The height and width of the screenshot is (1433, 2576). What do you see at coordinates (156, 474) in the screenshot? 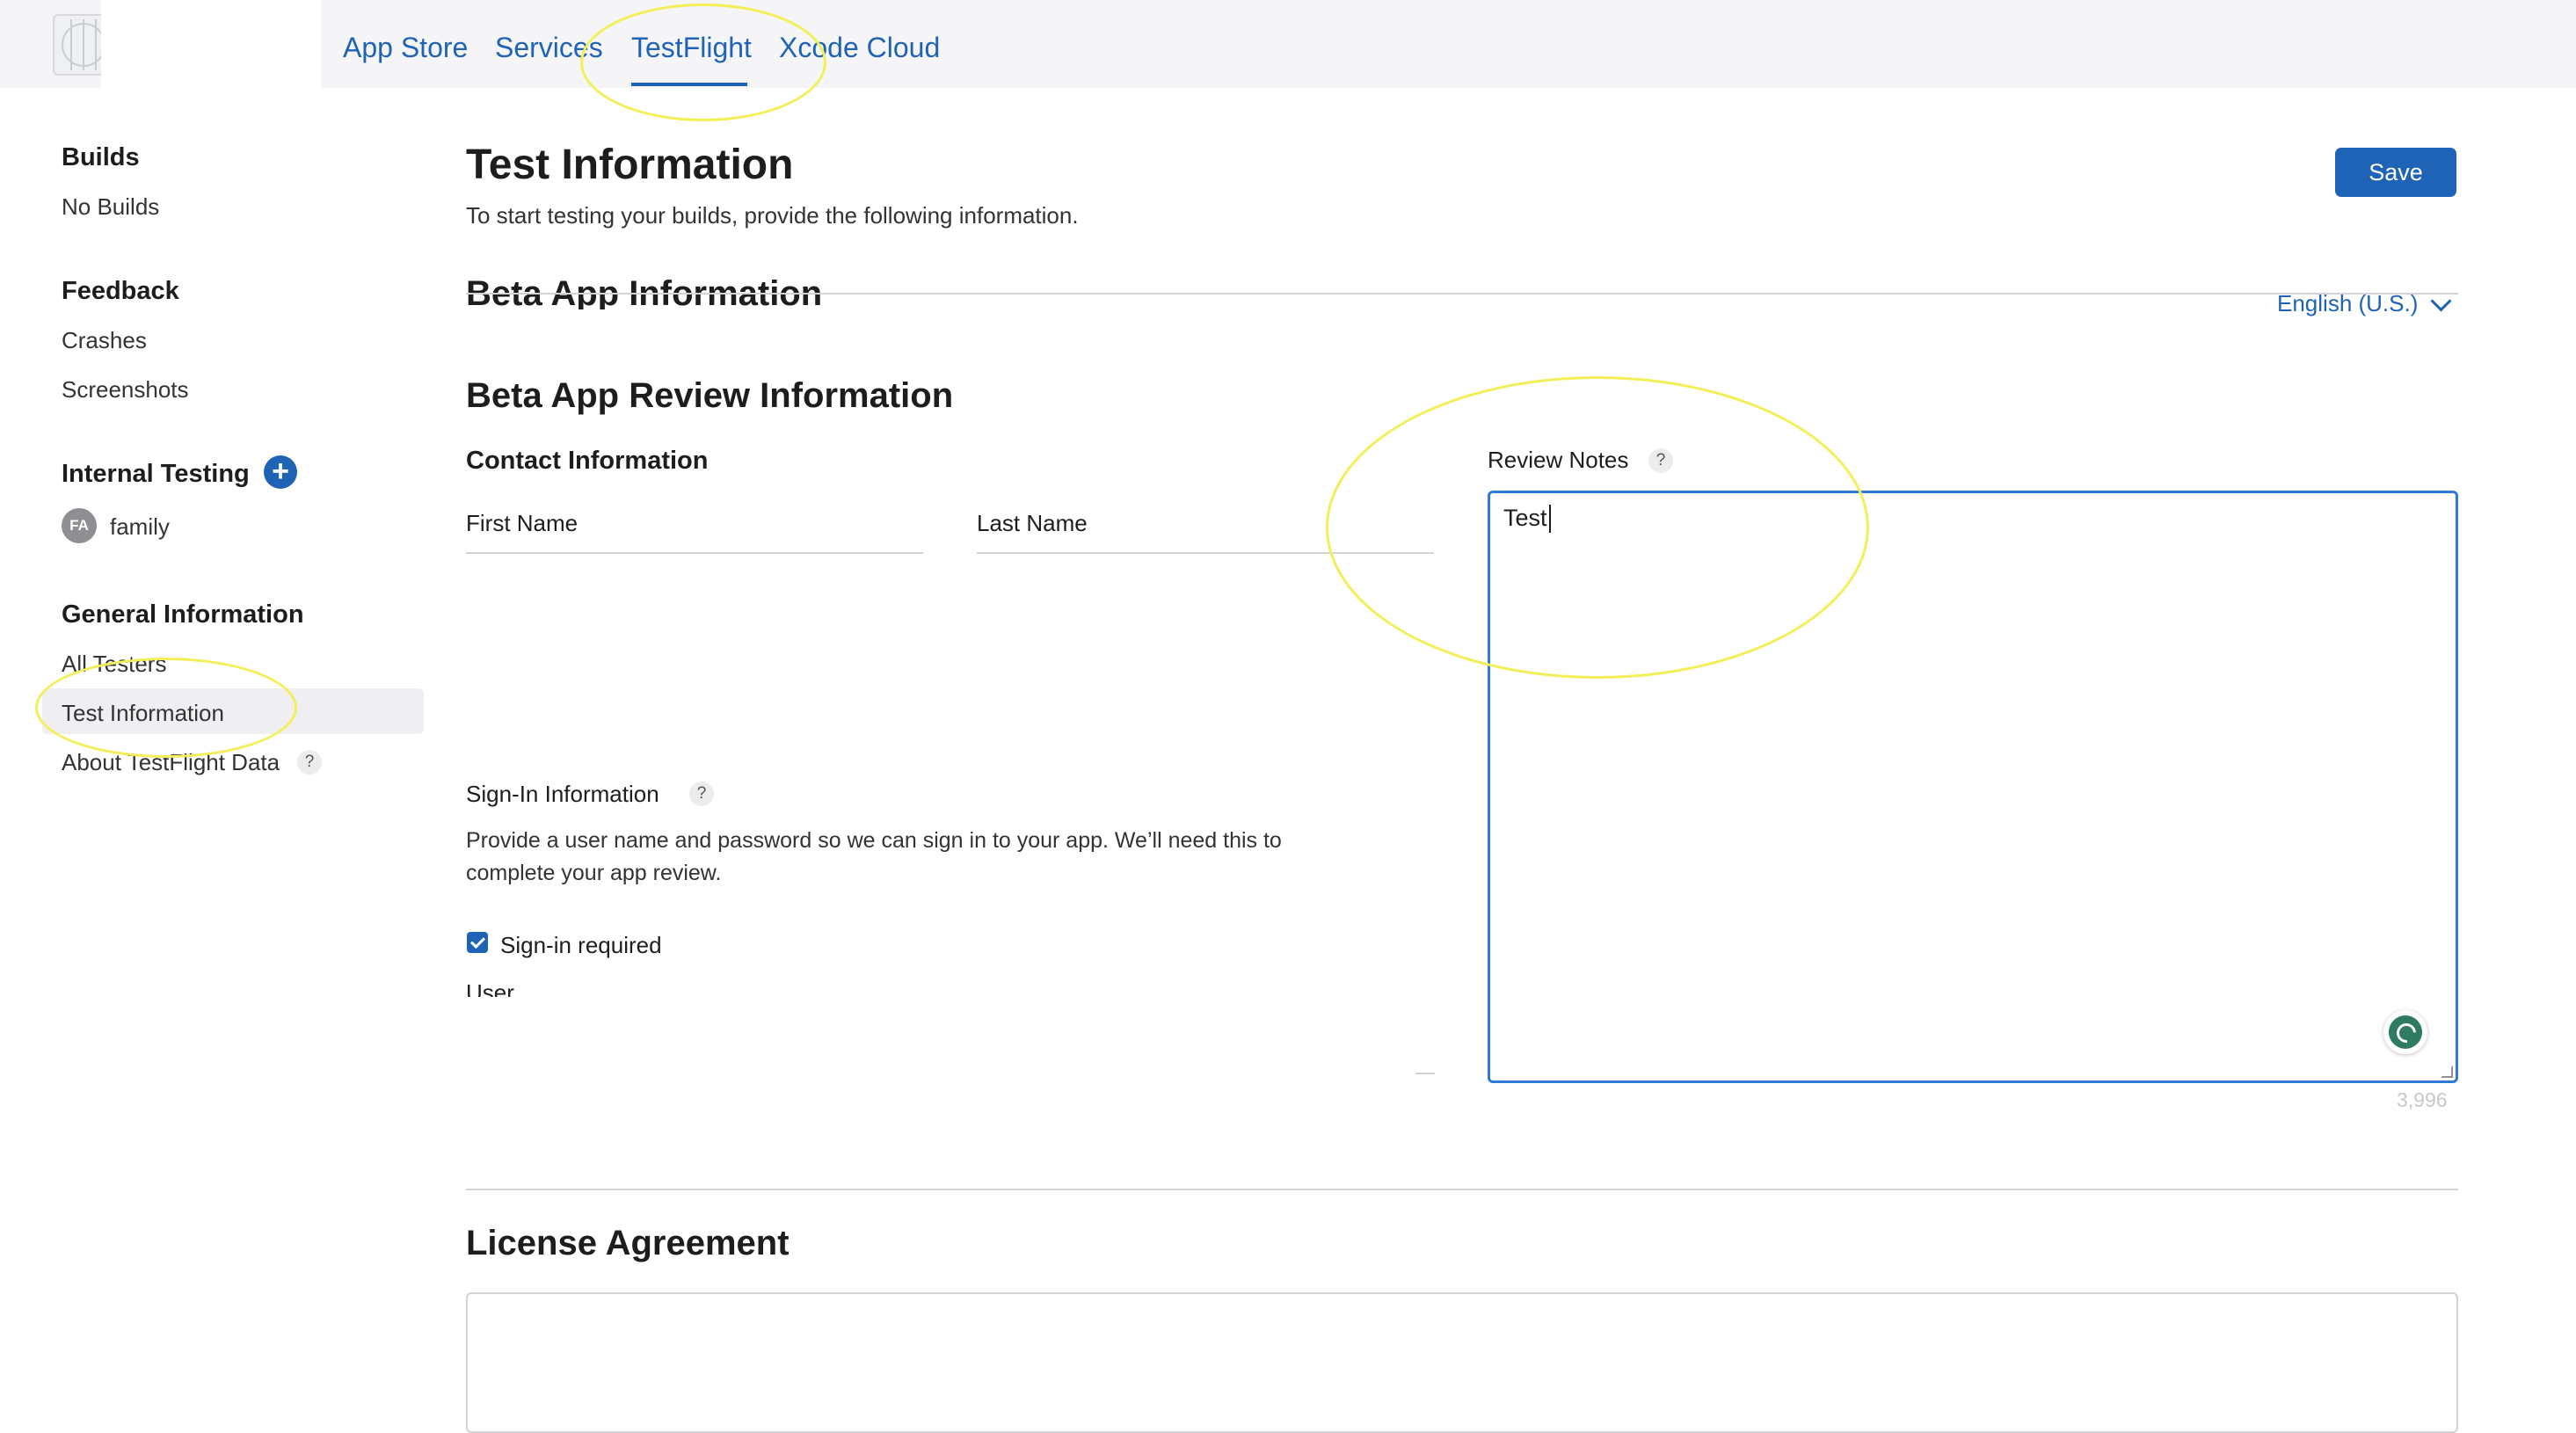
I see `sidebar-heading-internal-testing: Internal Testing` at bounding box center [156, 474].